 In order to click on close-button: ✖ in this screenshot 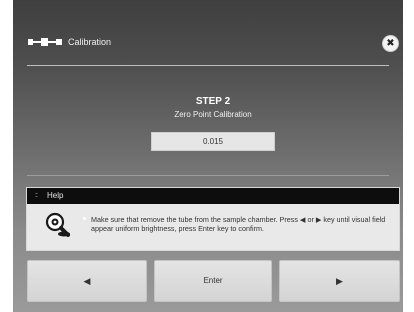, I will do `click(390, 43)`.